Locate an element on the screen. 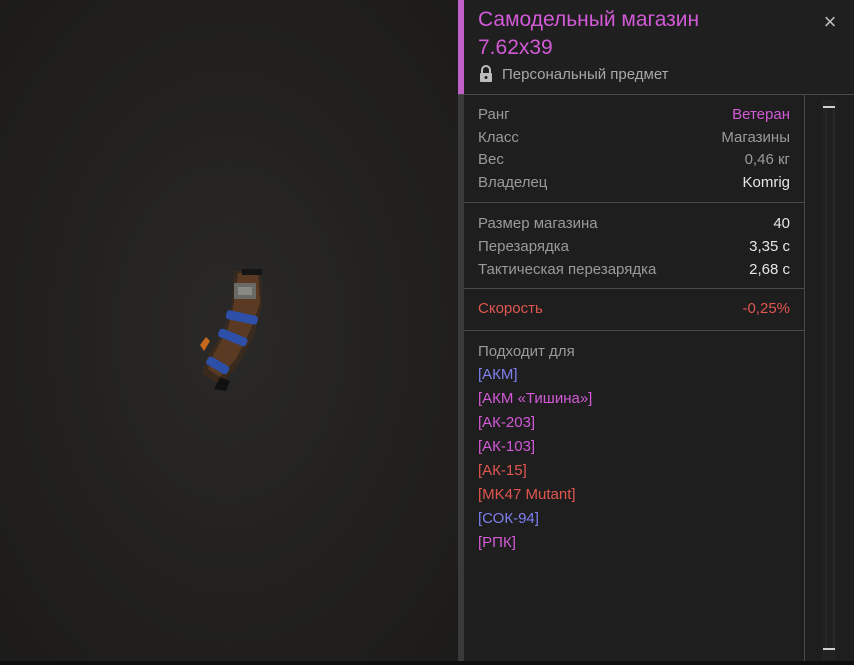 Image resolution: width=854 pixels, height=665 pixels. bottom-edge is located at coordinates (427, 663).